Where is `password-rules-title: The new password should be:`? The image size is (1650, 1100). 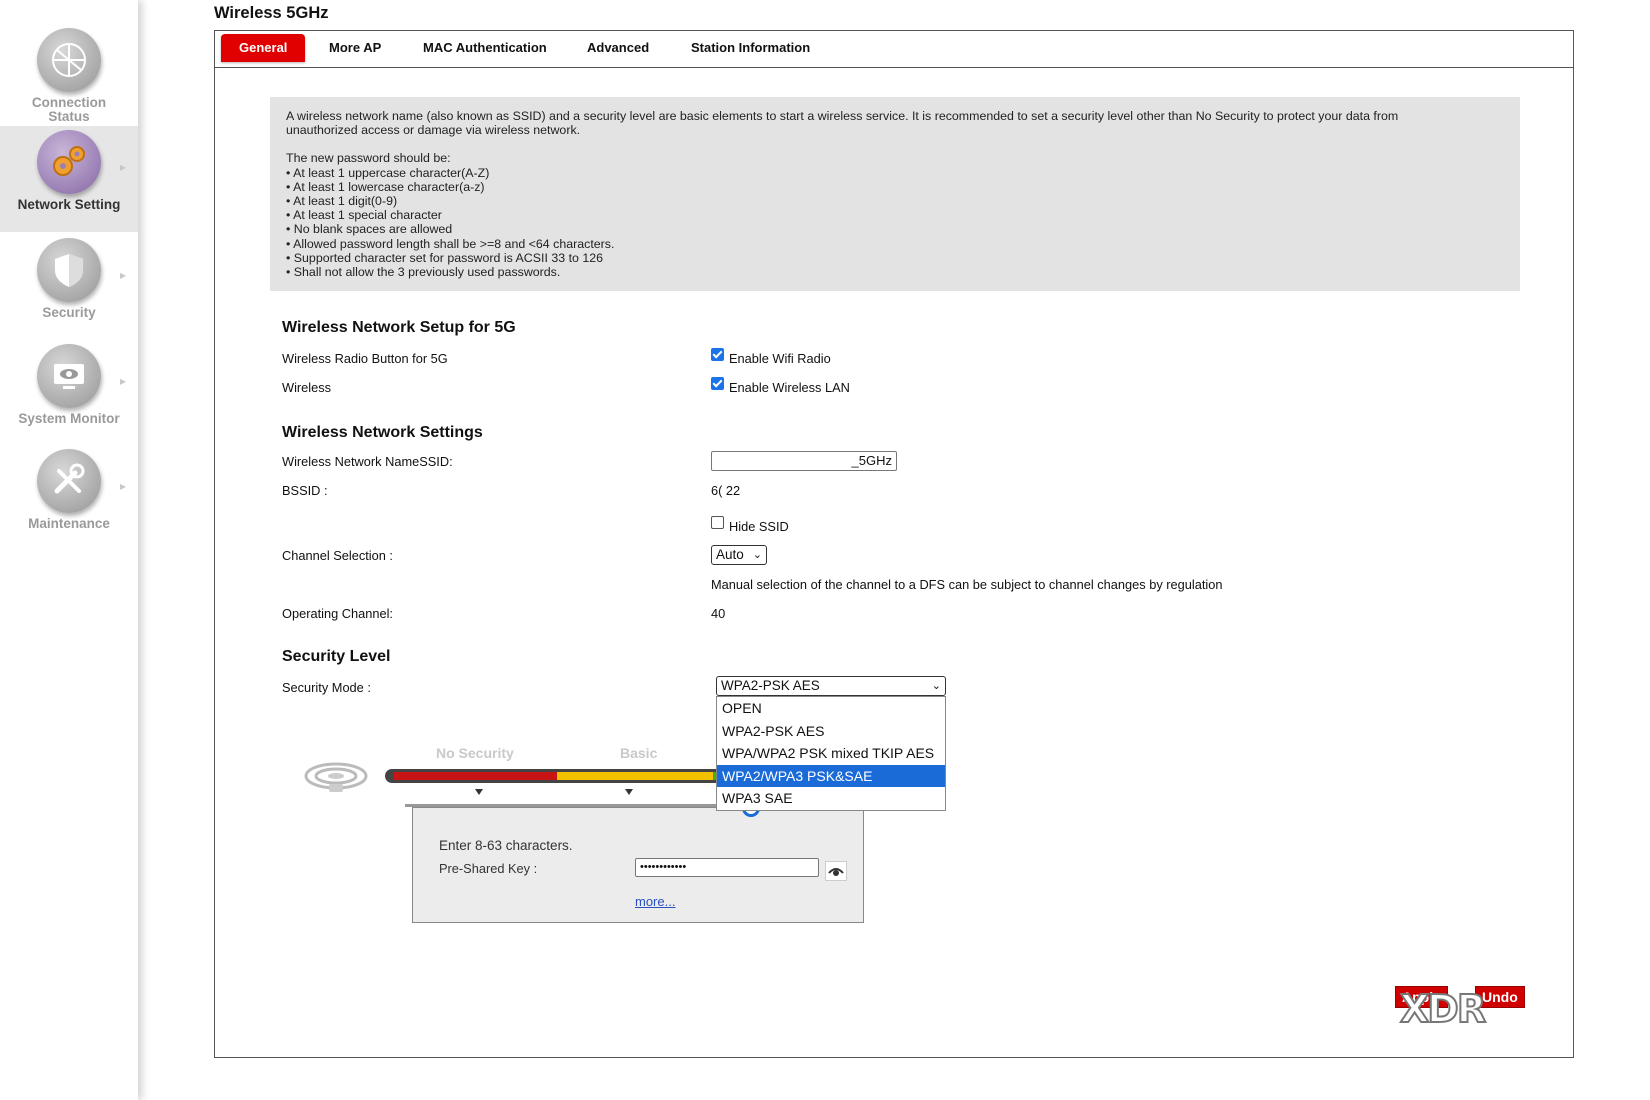
password-rules-title: The new password should be: is located at coordinates (368, 158).